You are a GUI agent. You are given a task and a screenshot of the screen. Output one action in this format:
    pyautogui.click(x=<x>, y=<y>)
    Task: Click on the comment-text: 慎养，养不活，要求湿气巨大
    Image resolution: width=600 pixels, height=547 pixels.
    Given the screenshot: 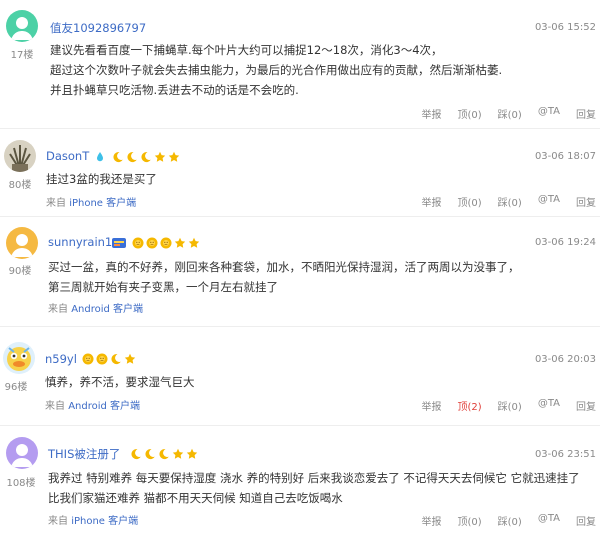 What is the action you would take?
    pyautogui.click(x=120, y=382)
    